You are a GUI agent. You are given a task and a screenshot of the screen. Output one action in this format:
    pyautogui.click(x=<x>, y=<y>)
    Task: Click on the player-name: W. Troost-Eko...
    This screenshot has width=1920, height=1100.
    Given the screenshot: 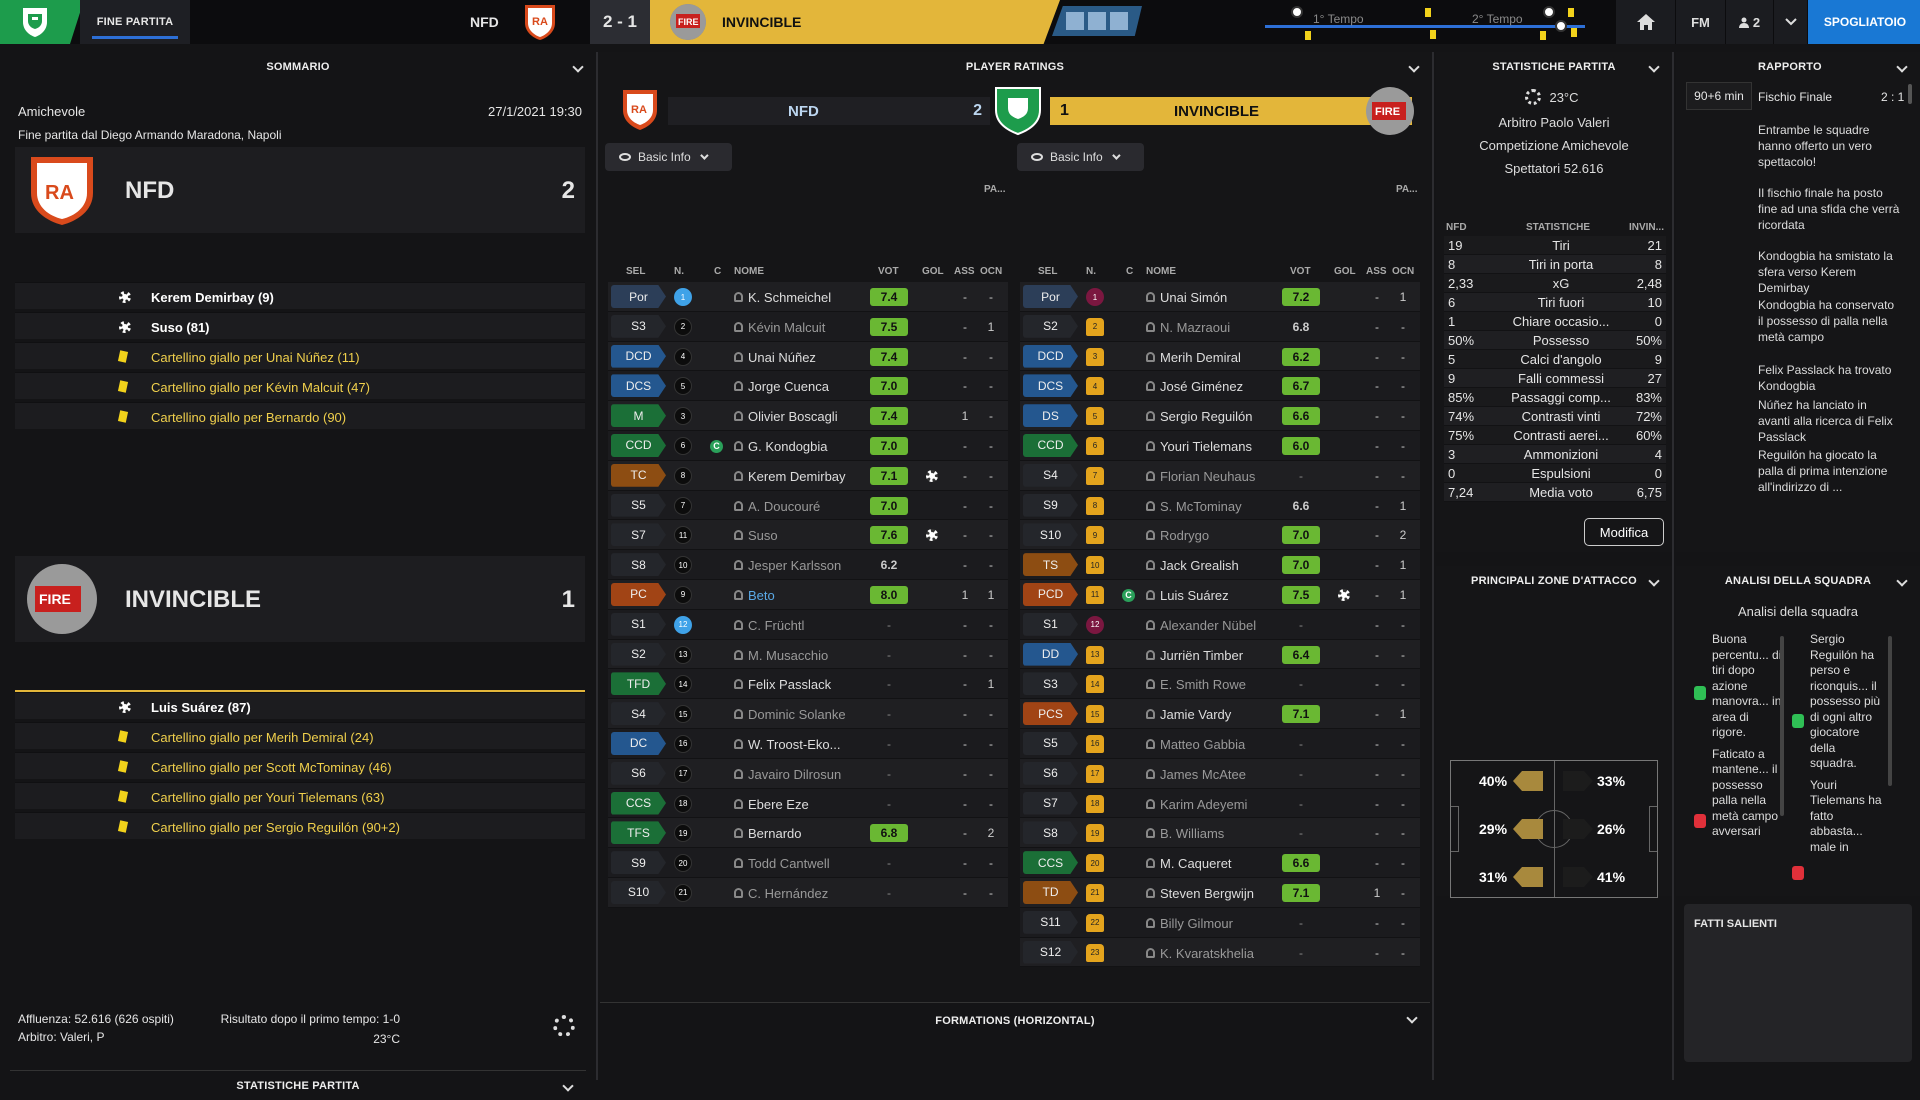 What is the action you would take?
    pyautogui.click(x=794, y=744)
    